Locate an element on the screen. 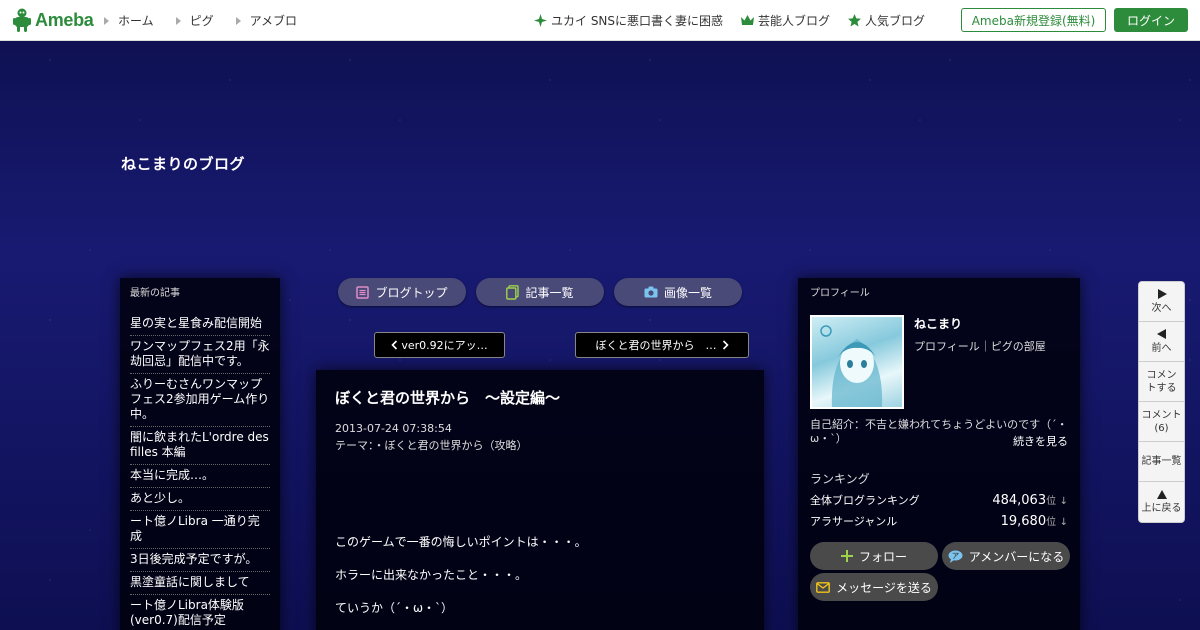  nav-ameblo: アメブロ is located at coordinates (266, 20).